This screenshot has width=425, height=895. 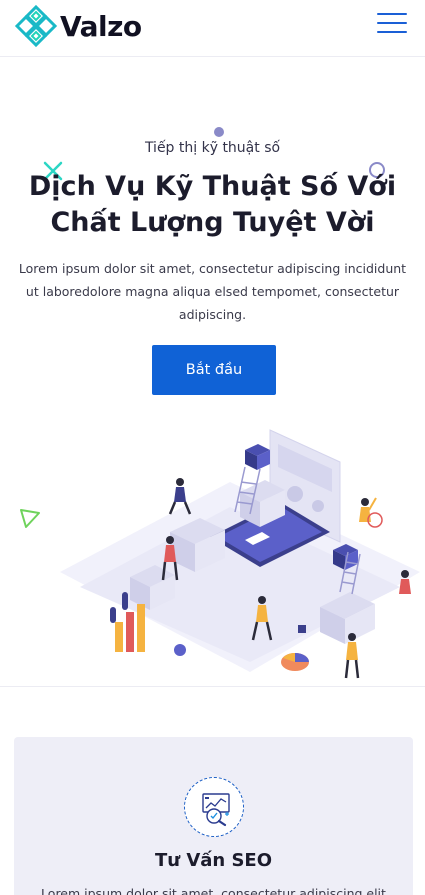 What do you see at coordinates (212, 686) in the screenshot?
I see `section-divider` at bounding box center [212, 686].